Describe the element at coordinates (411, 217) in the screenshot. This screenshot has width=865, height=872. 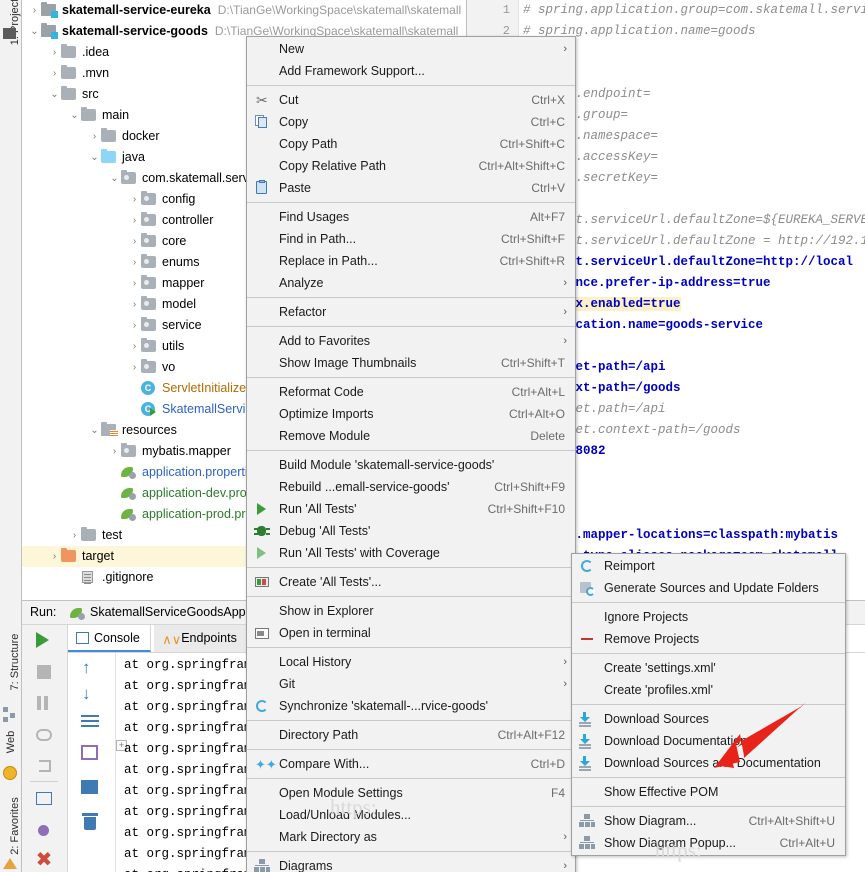
I see `menu-item-find-usages: Find Usages Alt+F7` at that location.